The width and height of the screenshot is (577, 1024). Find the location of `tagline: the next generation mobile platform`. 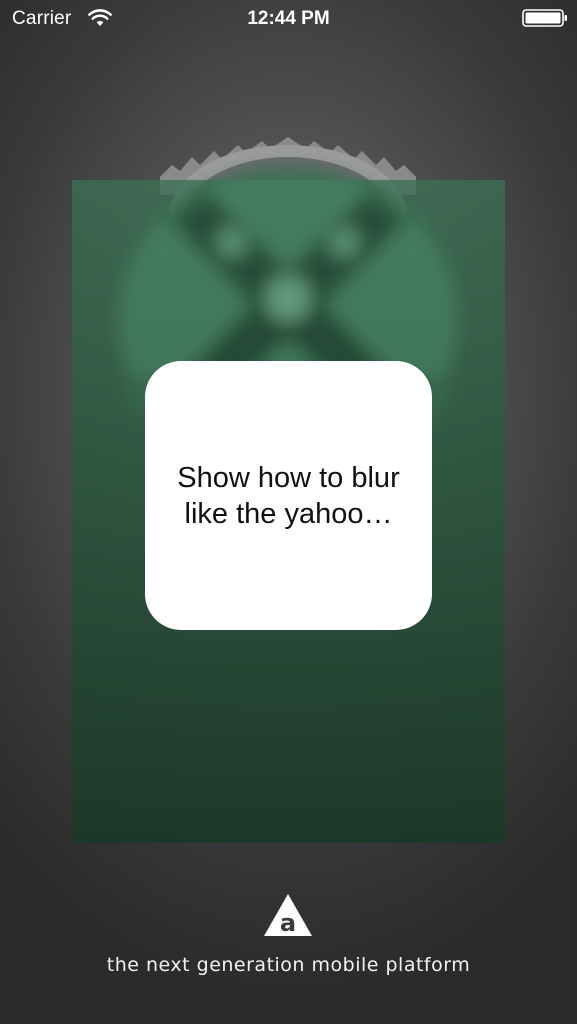

tagline: the next generation mobile platform is located at coordinates (288, 965).